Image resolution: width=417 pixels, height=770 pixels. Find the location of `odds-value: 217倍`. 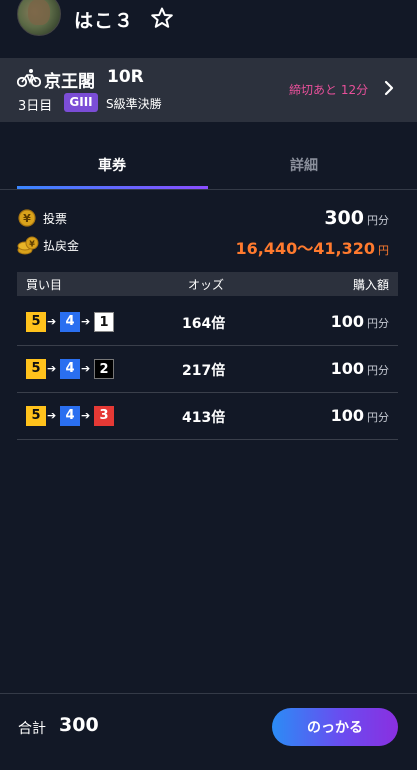

odds-value: 217倍 is located at coordinates (204, 371).